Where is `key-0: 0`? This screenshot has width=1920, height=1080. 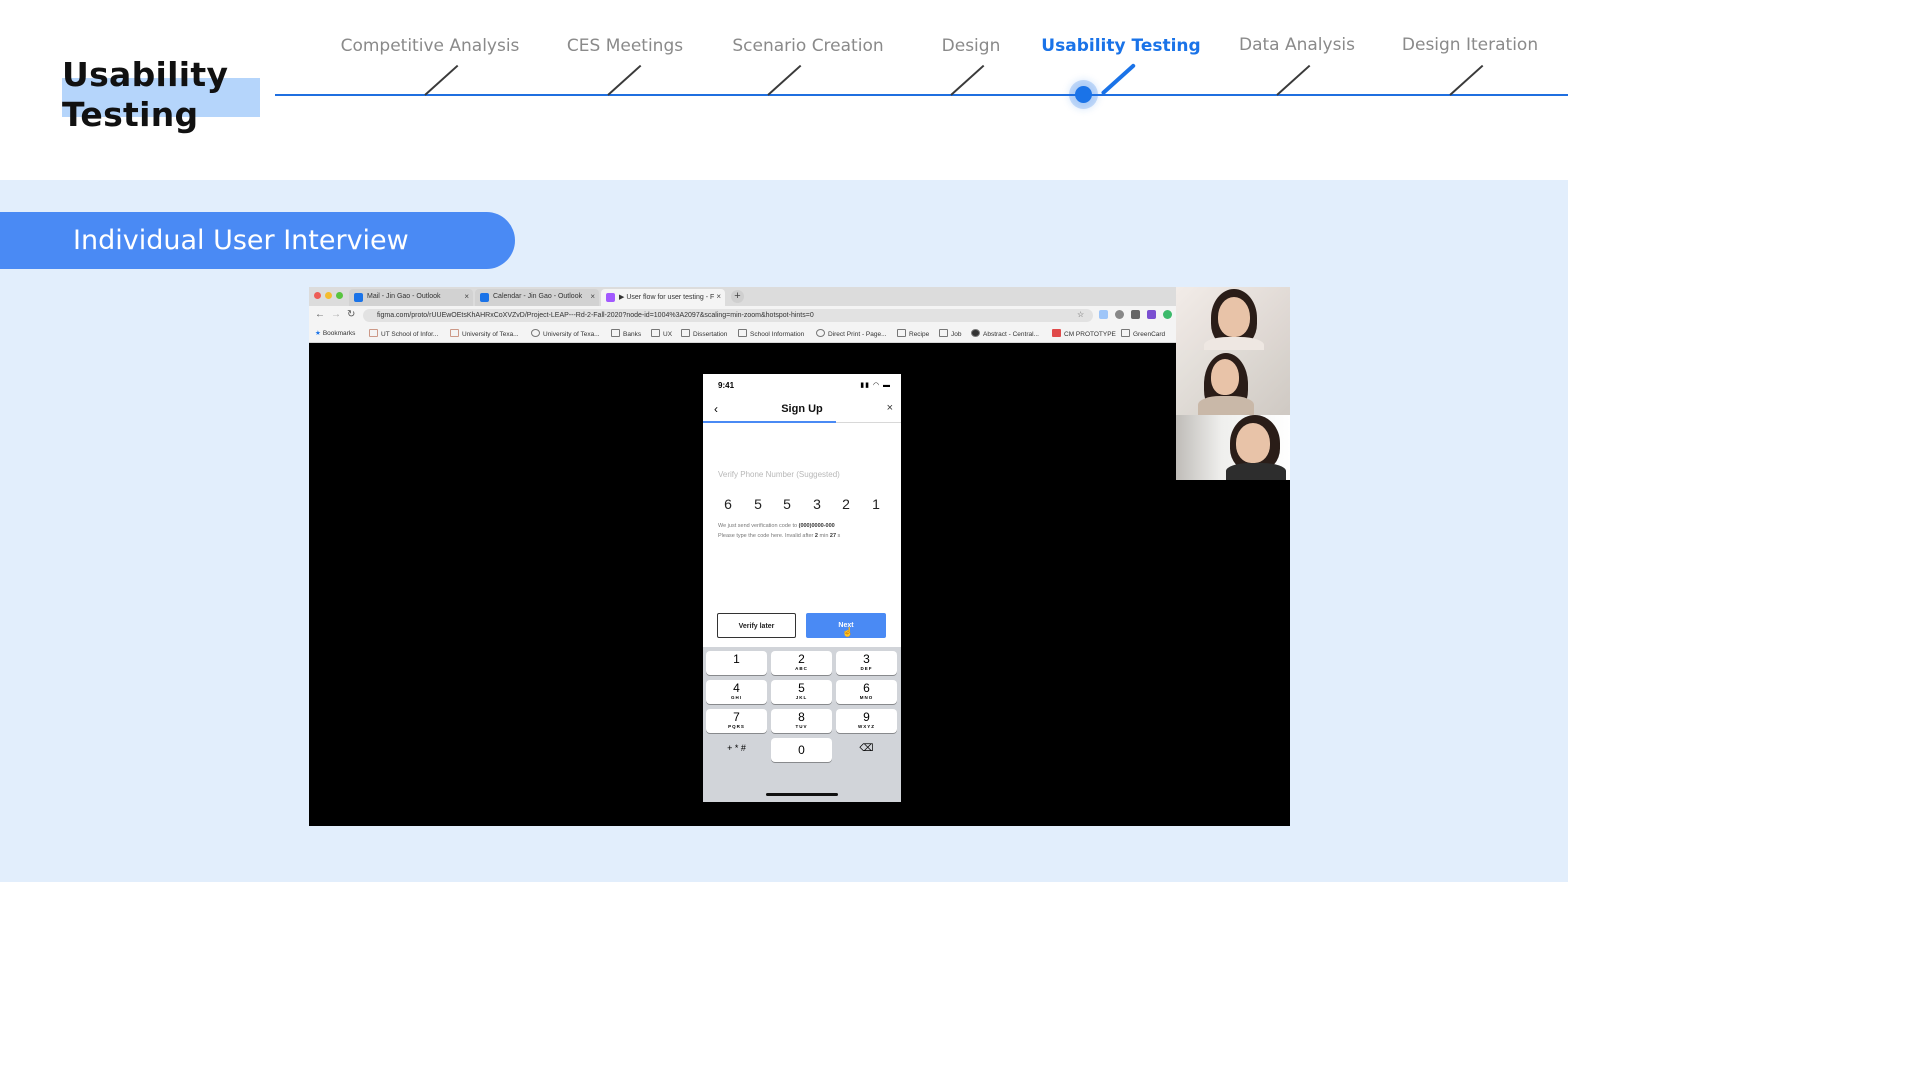 key-0: 0 is located at coordinates (801, 750).